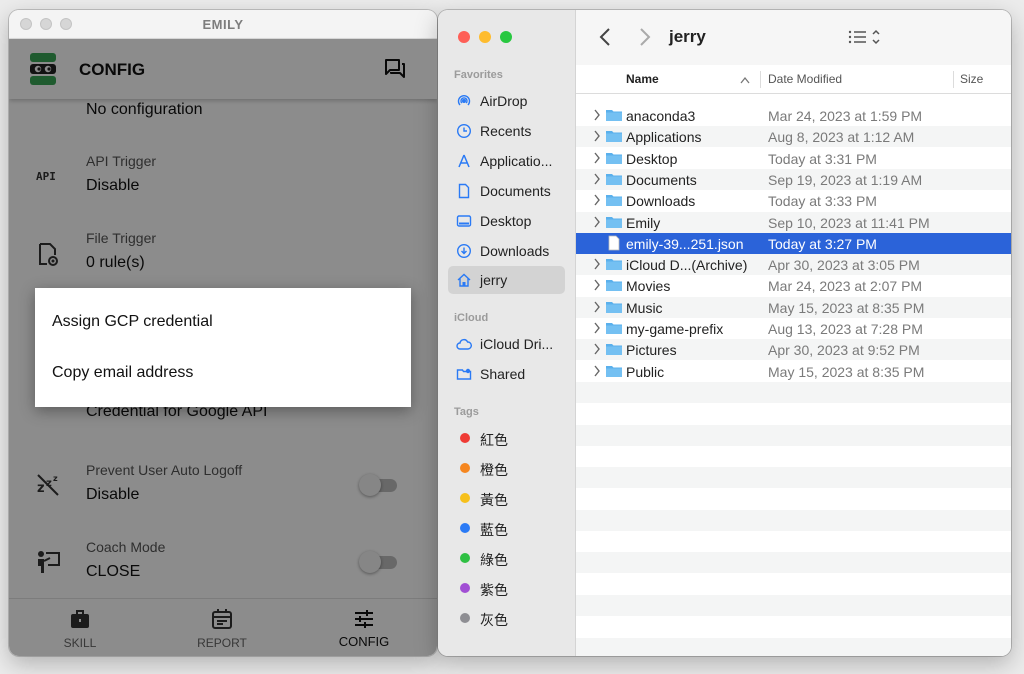  What do you see at coordinates (845, 329) in the screenshot?
I see `file-date-modified: Aug 13, 2023 at 7:28 PM` at bounding box center [845, 329].